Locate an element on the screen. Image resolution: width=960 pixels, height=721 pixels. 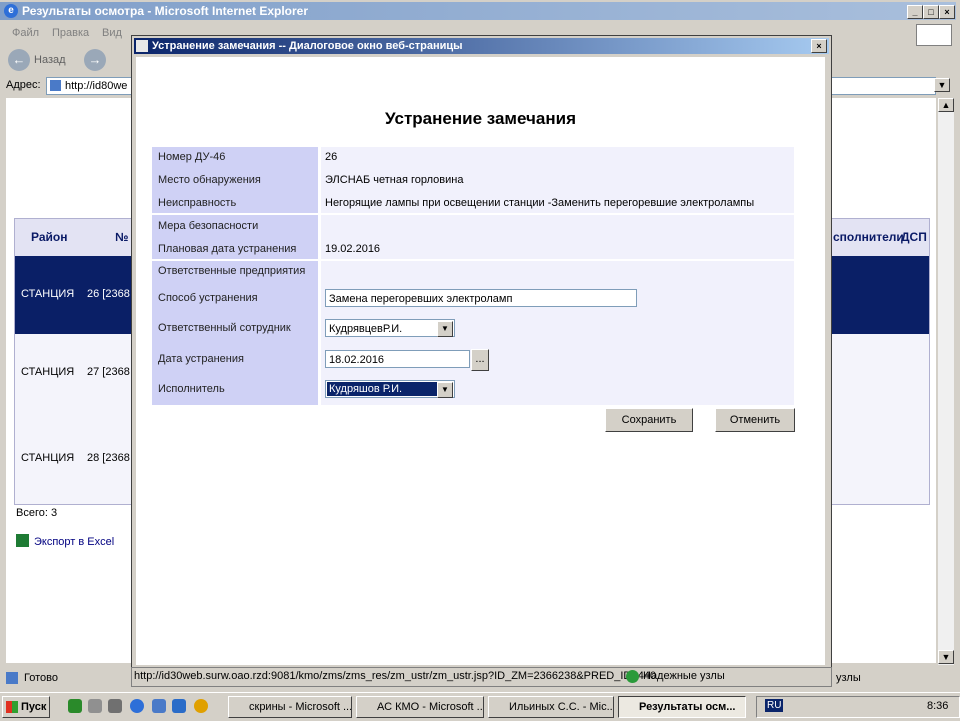
minimize-button: _ is located at coordinates (915, 12).